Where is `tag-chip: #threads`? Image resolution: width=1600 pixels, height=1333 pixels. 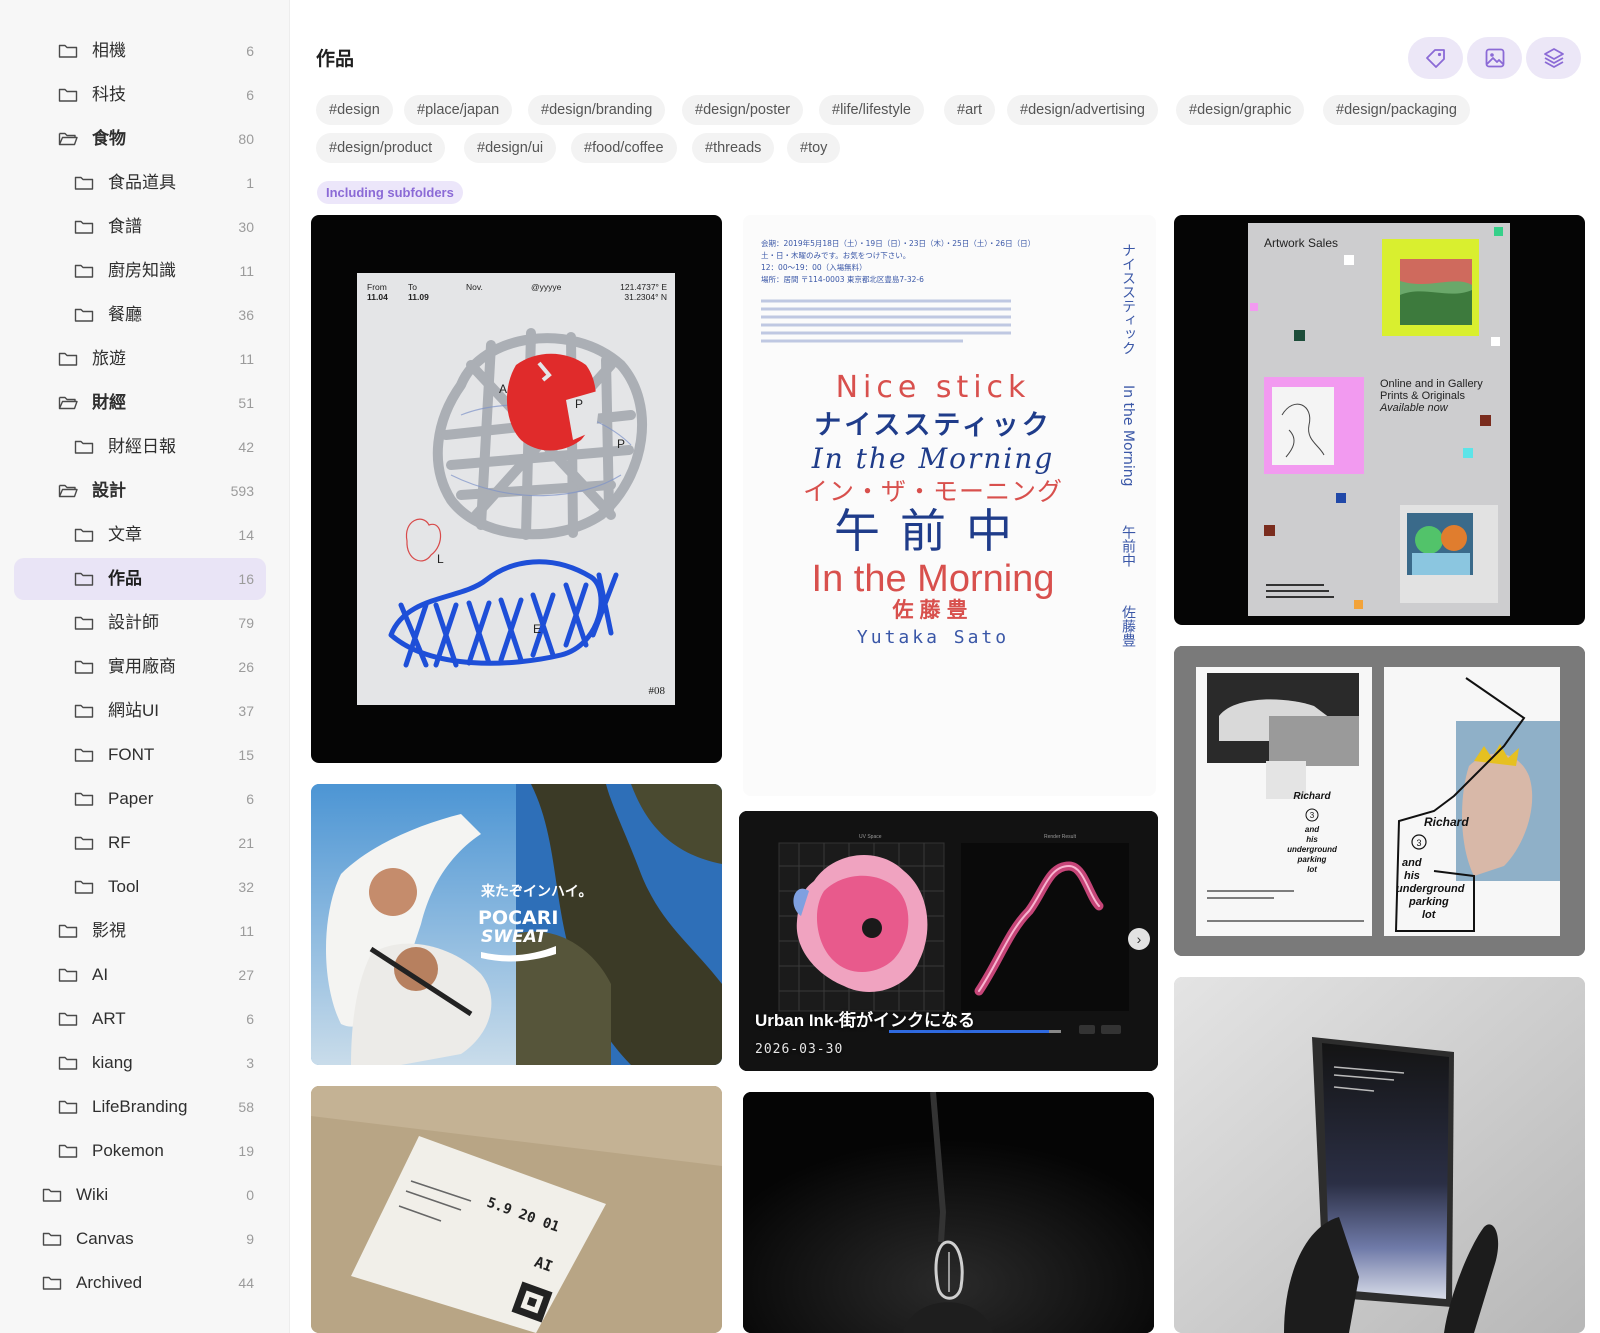
tag-chip: #threads is located at coordinates (733, 148).